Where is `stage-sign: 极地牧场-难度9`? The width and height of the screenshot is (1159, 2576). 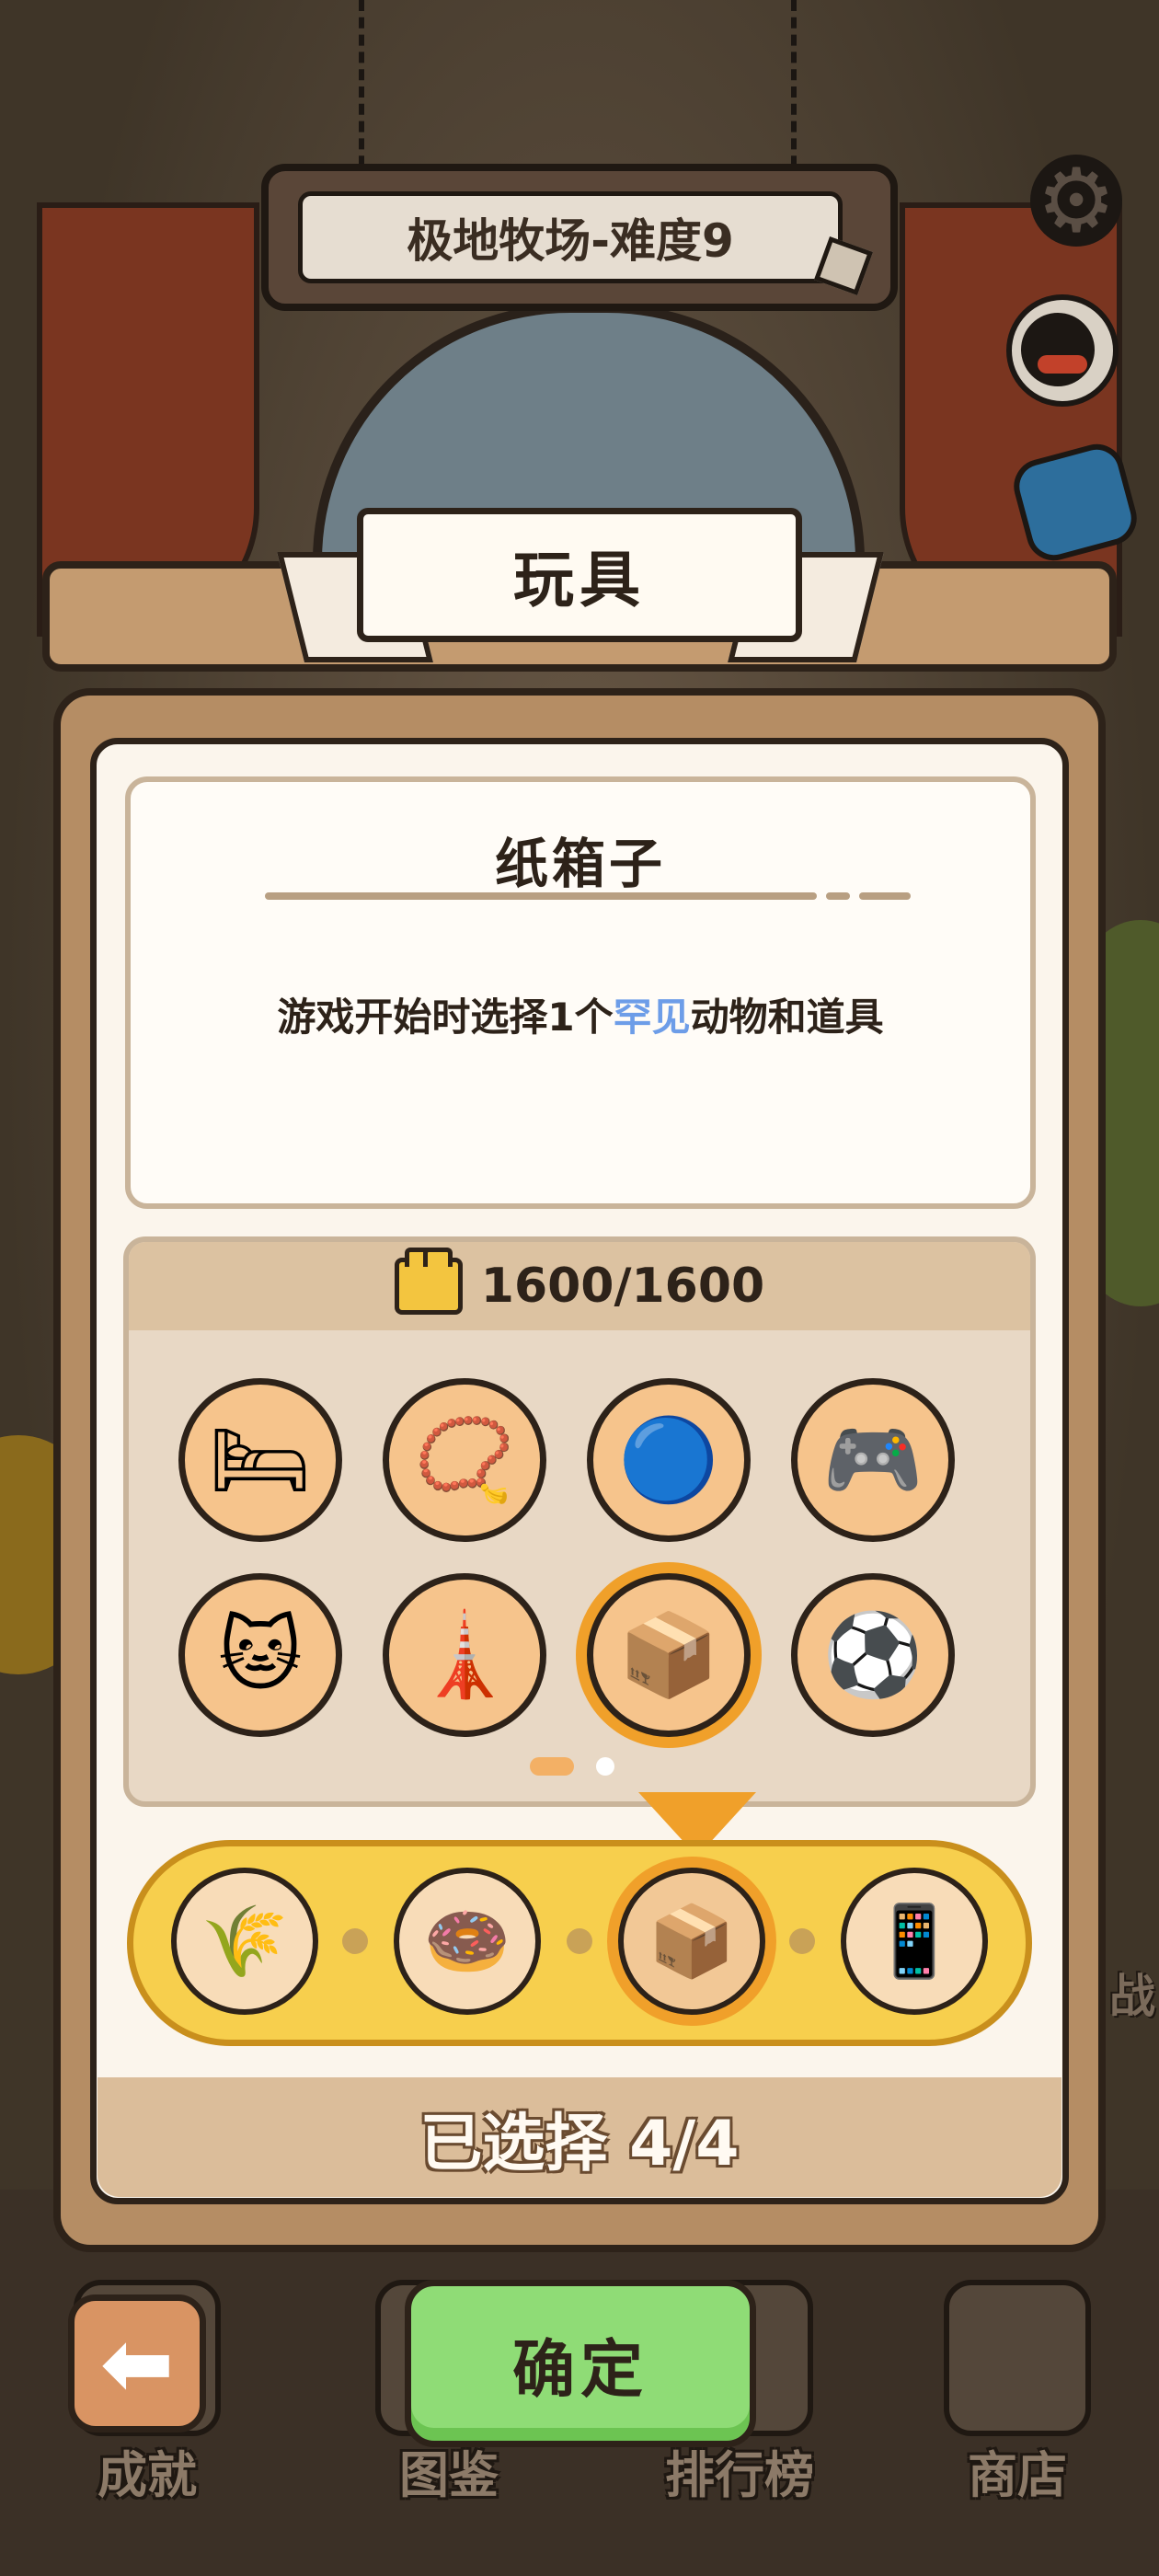
stage-sign: 极地牧场-难度9 is located at coordinates (579, 237).